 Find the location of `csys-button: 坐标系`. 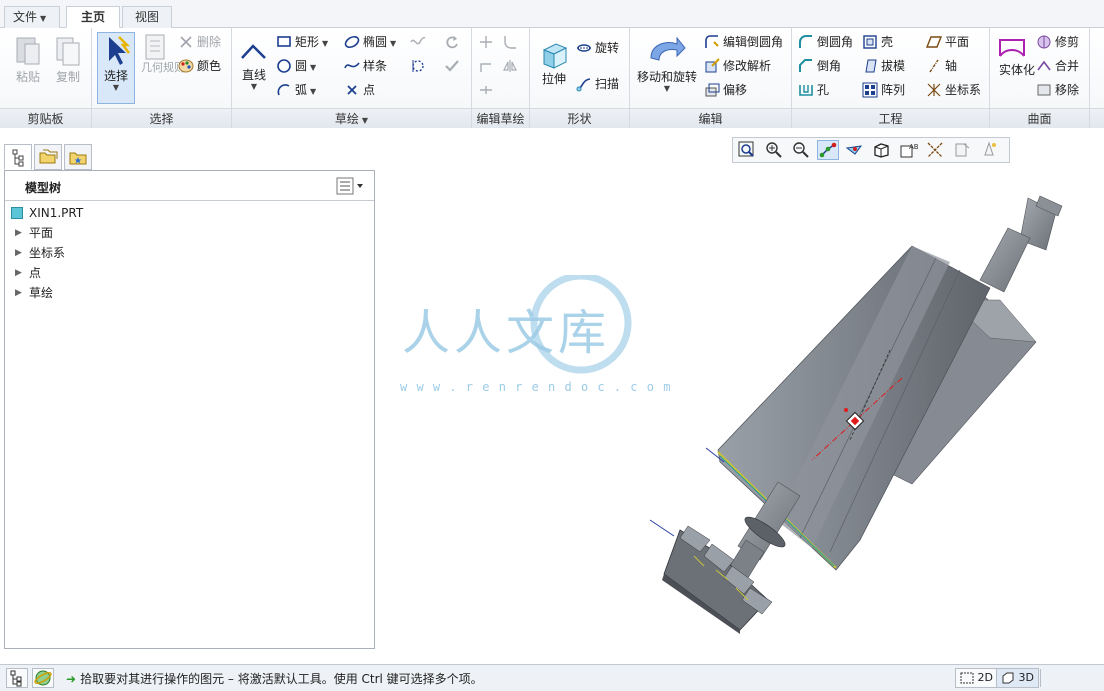

csys-button: 坐标系 is located at coordinates (953, 90).